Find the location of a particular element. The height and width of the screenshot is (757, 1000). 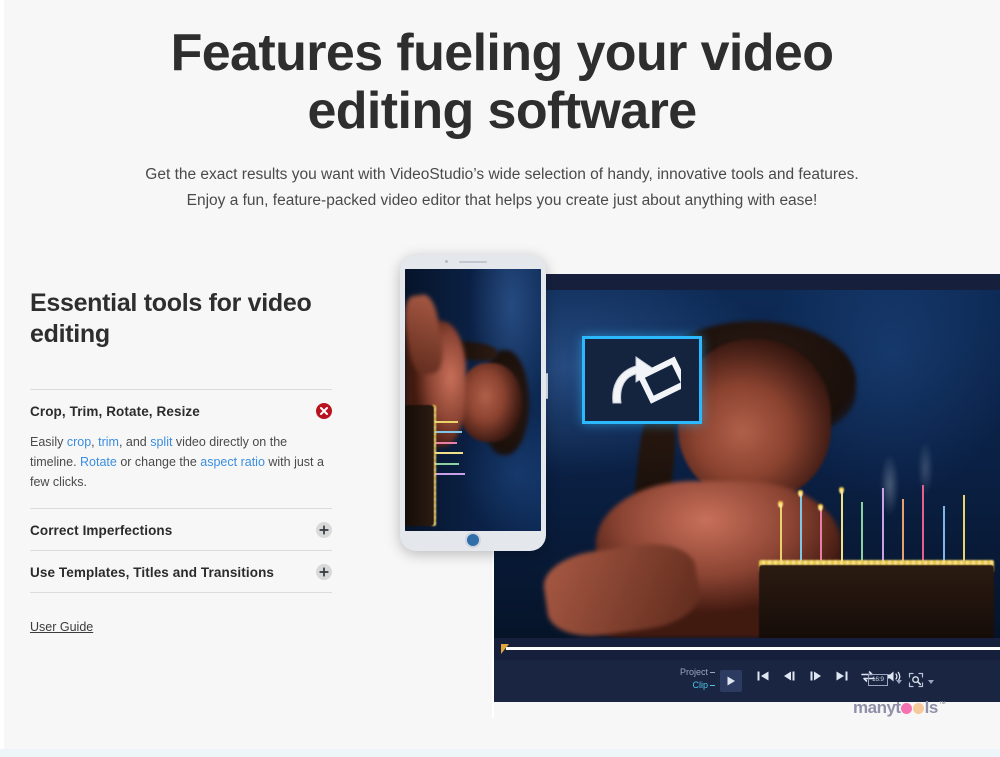

birthday-cake is located at coordinates (876, 601).